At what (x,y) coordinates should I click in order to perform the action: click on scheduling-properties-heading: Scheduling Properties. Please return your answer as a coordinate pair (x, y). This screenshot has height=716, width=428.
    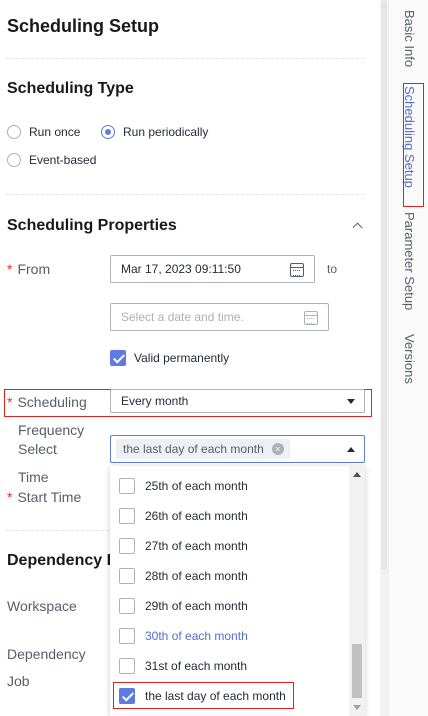
    Looking at the image, I should click on (92, 225).